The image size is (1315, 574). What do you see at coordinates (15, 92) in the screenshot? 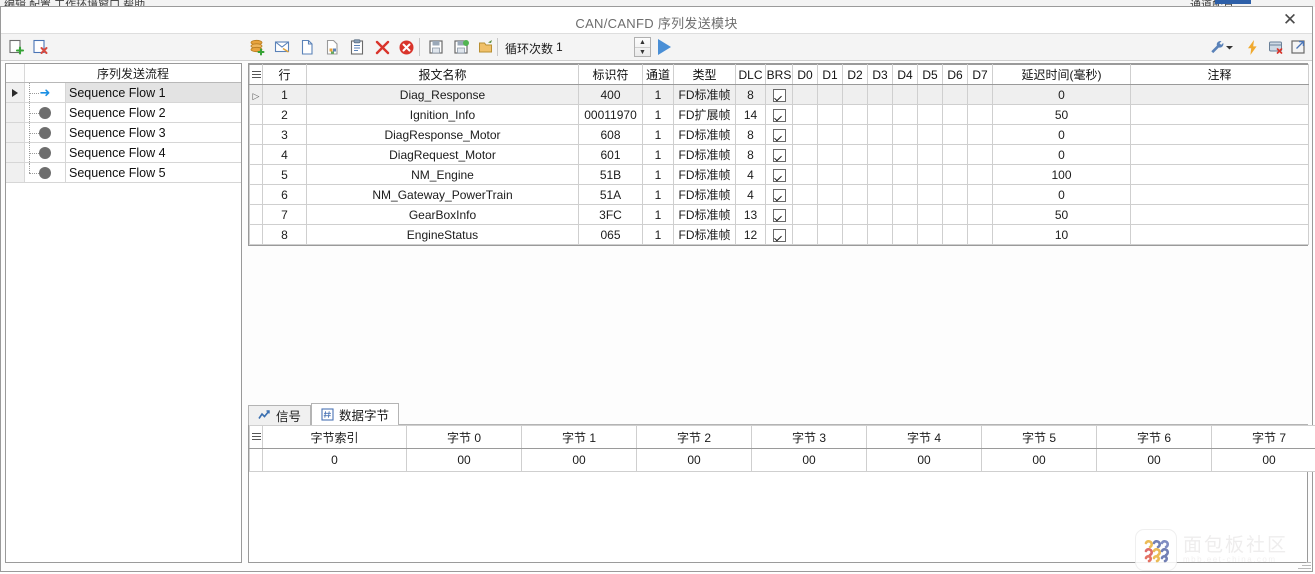
I see `row-selector-indicator` at bounding box center [15, 92].